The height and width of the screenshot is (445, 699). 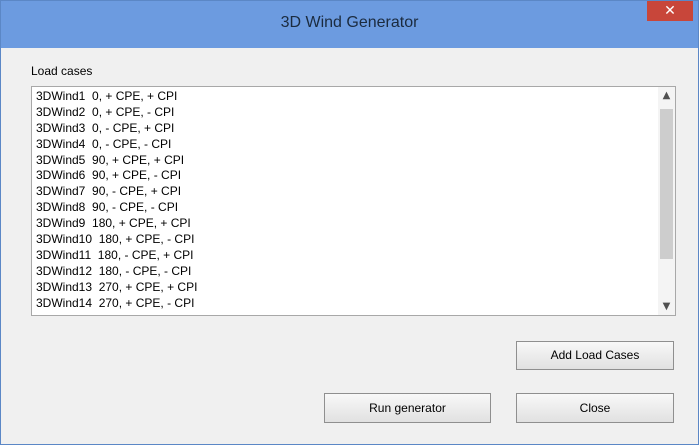 What do you see at coordinates (346, 287) in the screenshot?
I see `list-item: 3DWind13 270, + CPE, + CPI` at bounding box center [346, 287].